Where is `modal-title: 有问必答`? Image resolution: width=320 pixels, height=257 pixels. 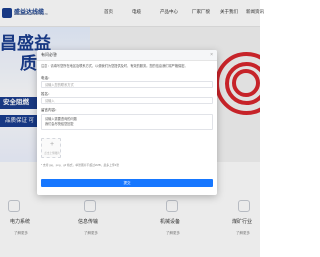
modal-title: 有问必答 is located at coordinates (49, 54).